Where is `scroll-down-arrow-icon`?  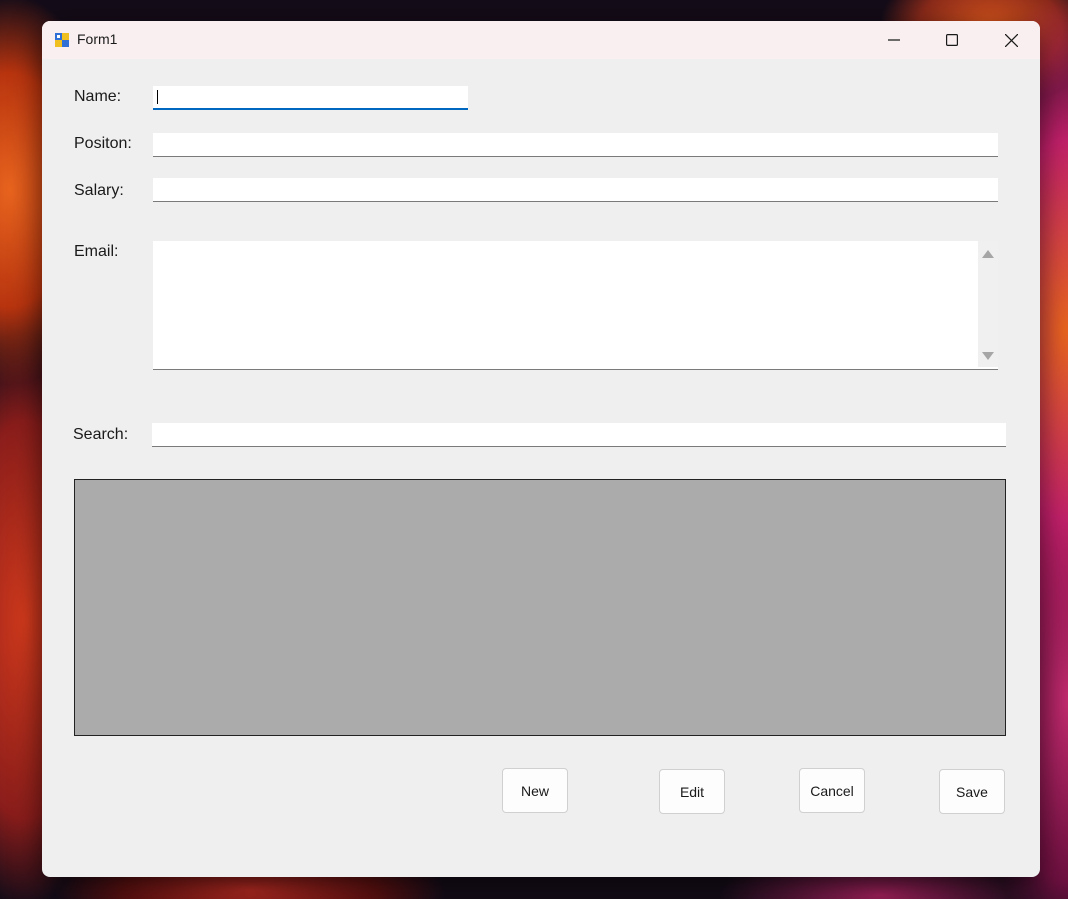 scroll-down-arrow-icon is located at coordinates (988, 356).